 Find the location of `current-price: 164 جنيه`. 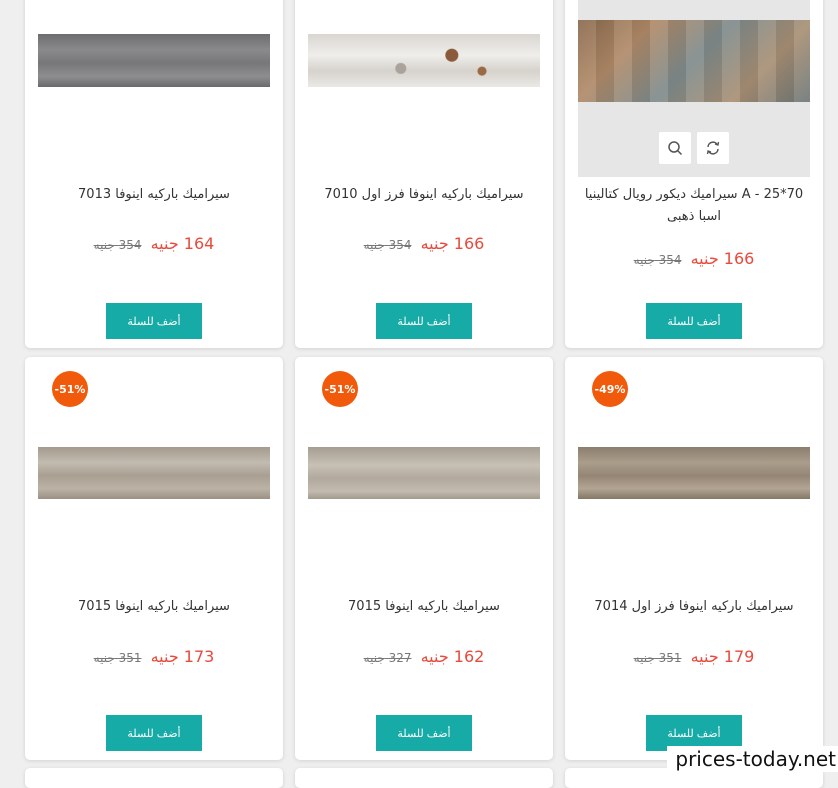

current-price: 164 جنيه is located at coordinates (182, 243).